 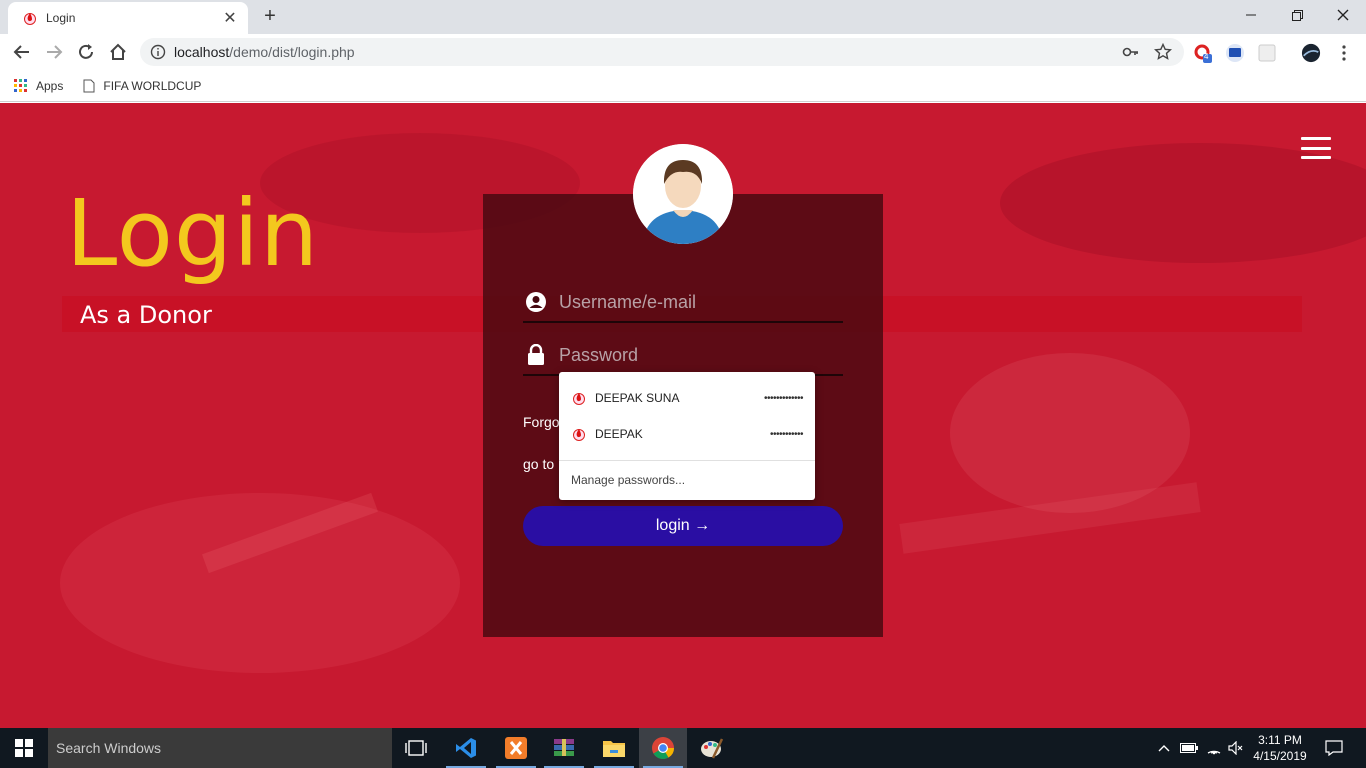 What do you see at coordinates (683, 526) in the screenshot?
I see `login-button: login →` at bounding box center [683, 526].